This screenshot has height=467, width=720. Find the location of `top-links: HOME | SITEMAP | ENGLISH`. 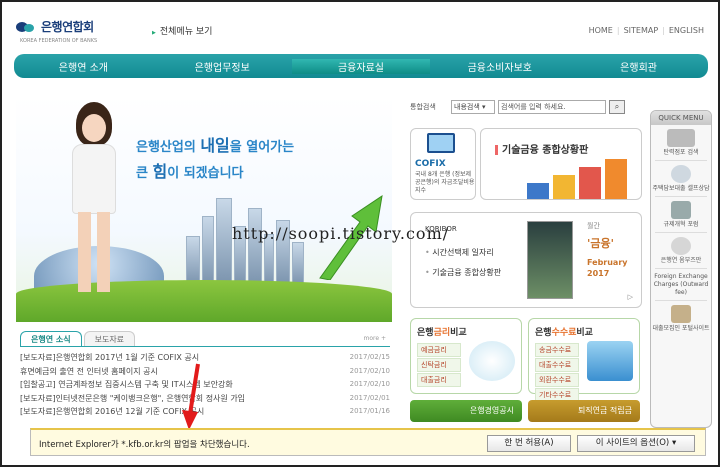

top-links: HOME | SITEMAP | ENGLISH is located at coordinates (646, 30).